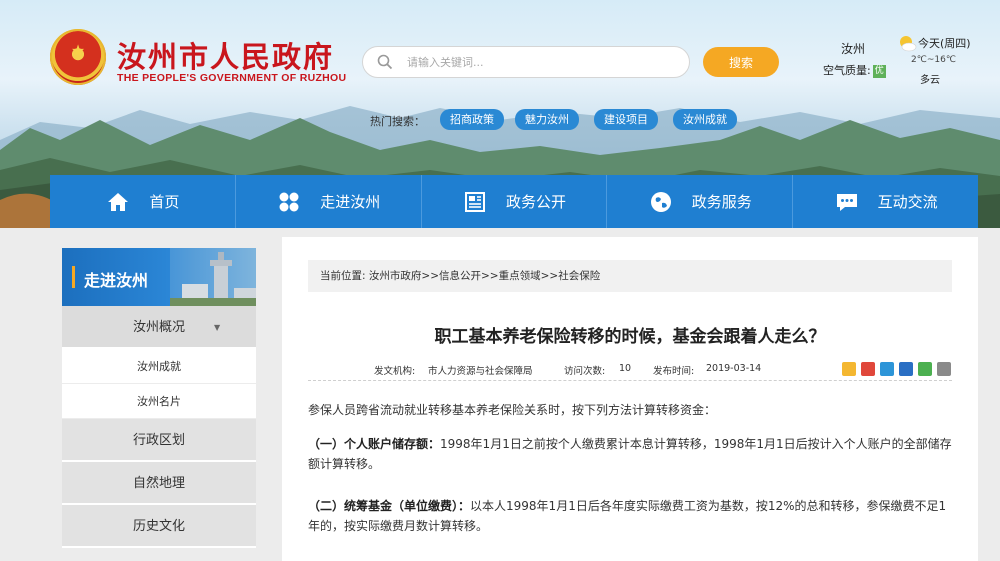 This screenshot has height=561, width=1000. Describe the element at coordinates (705, 119) in the screenshot. I see `hot-tag-ruzhou-achievements: 汝州成就` at that location.